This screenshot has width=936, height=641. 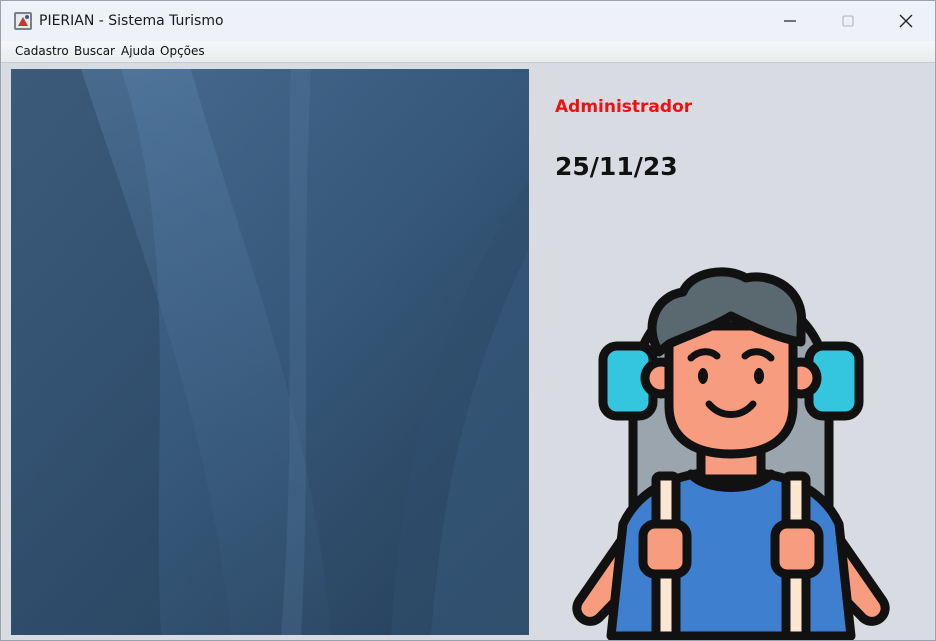 I want to click on menu-opcoes: Opções, so click(x=182, y=51).